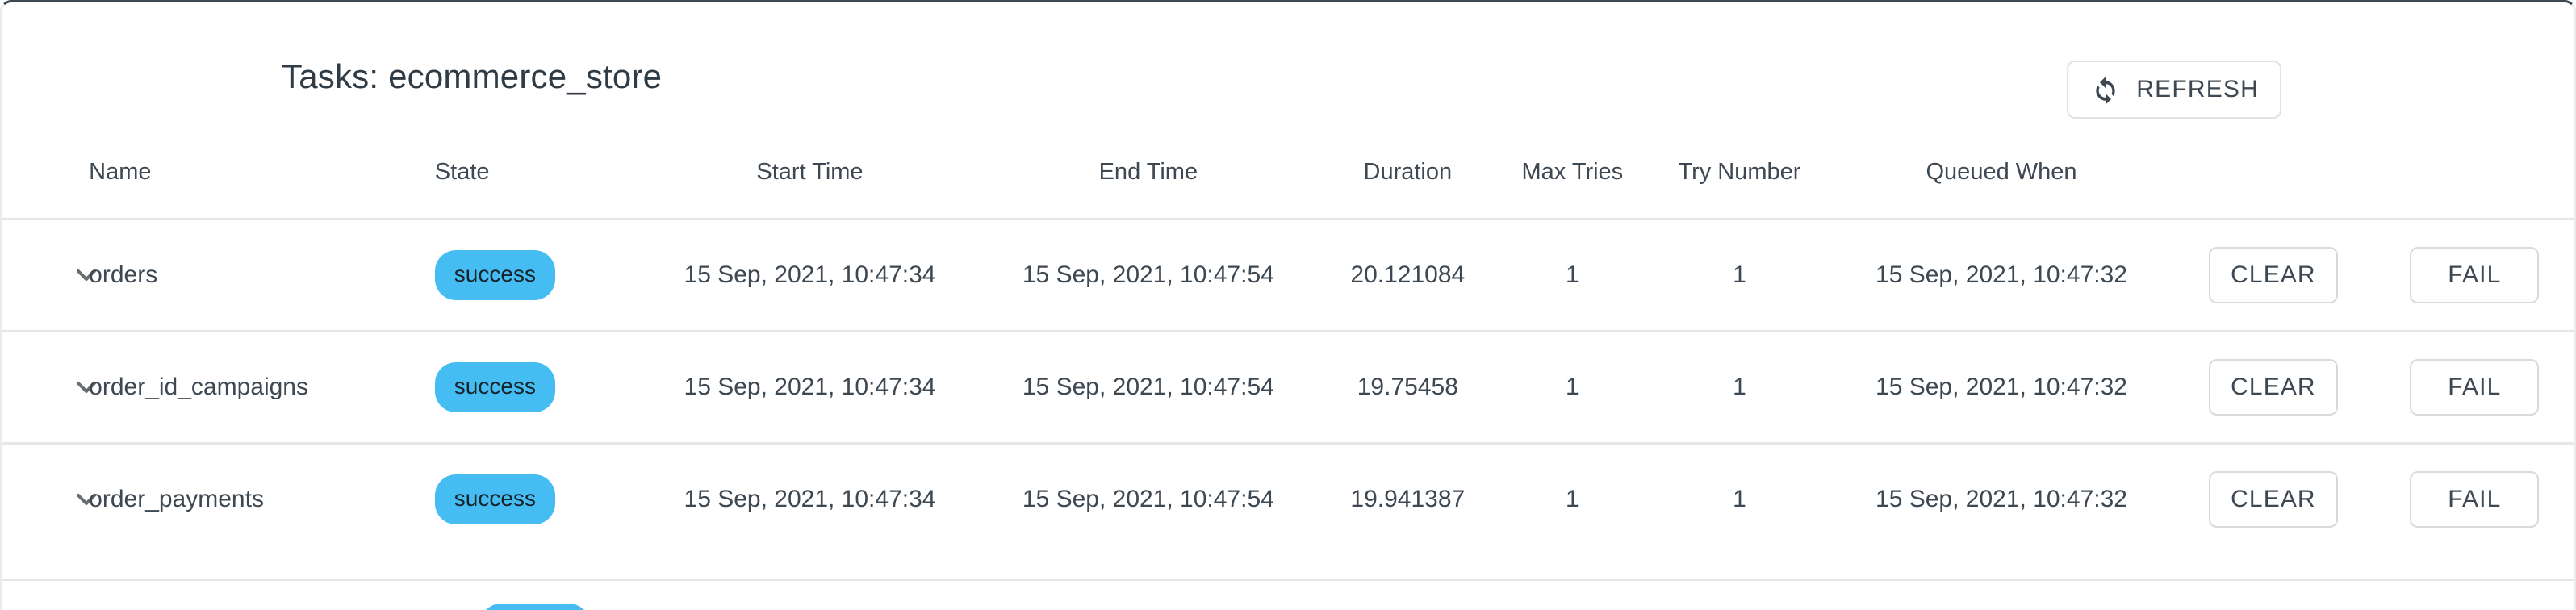  I want to click on column-header-end-time: End Time, so click(1148, 171).